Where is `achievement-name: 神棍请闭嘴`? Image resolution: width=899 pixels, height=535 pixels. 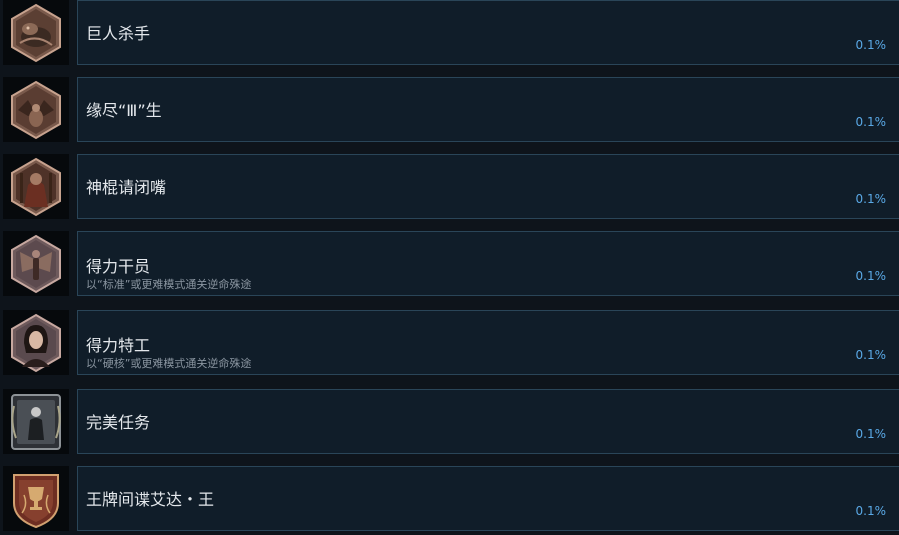 achievement-name: 神棍请闭嘴 is located at coordinates (126, 187).